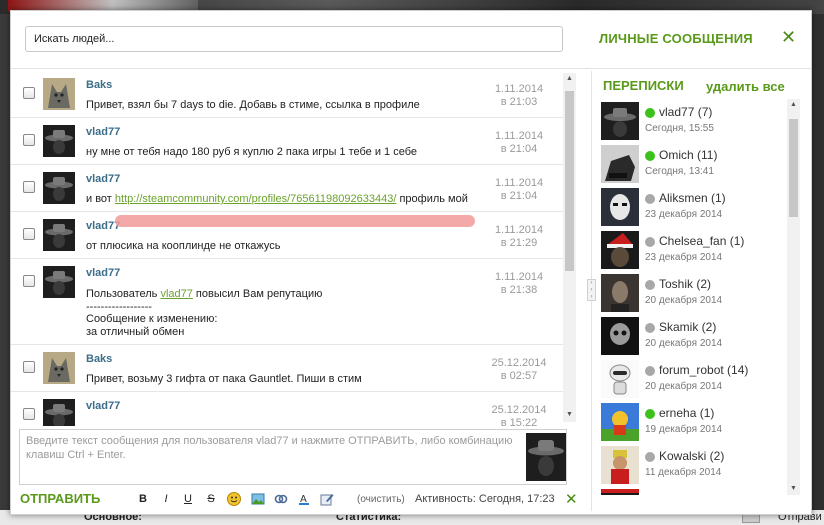 This screenshot has width=824, height=525. What do you see at coordinates (788, 37) in the screenshot?
I see `close-icon: ✕` at bounding box center [788, 37].